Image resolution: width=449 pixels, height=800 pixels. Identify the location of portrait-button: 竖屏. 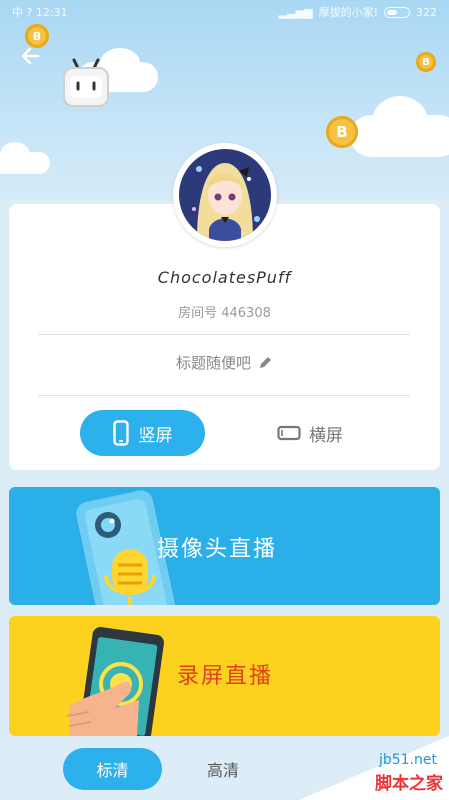
(142, 433).